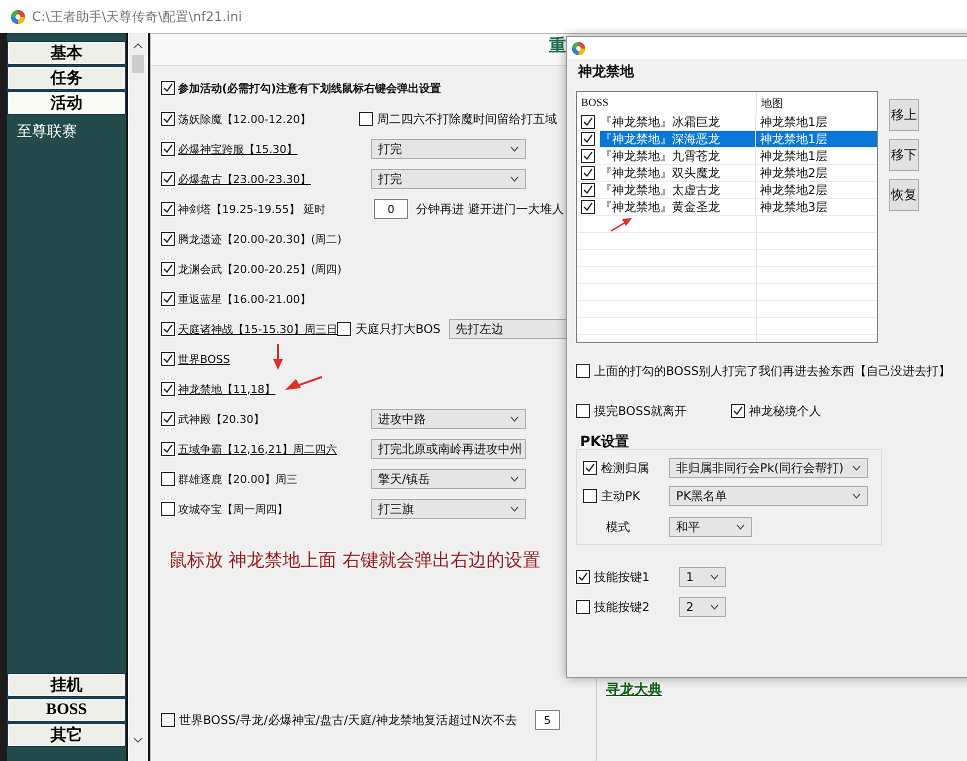  What do you see at coordinates (677, 190) in the screenshot?
I see `boss-cell: 『神龙禁地』太虚古龙` at bounding box center [677, 190].